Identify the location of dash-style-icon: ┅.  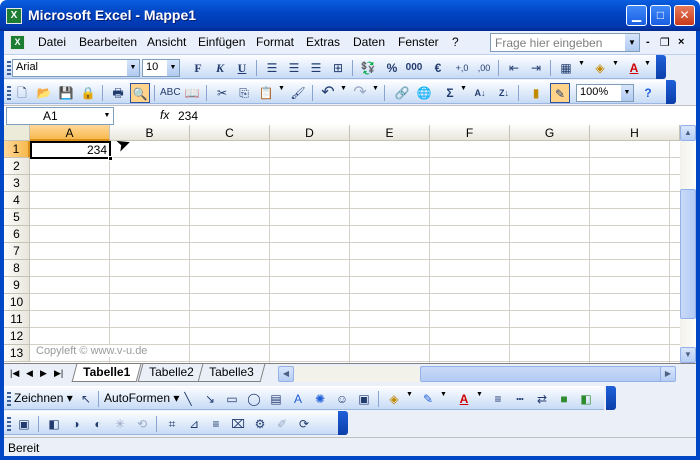
(520, 399).